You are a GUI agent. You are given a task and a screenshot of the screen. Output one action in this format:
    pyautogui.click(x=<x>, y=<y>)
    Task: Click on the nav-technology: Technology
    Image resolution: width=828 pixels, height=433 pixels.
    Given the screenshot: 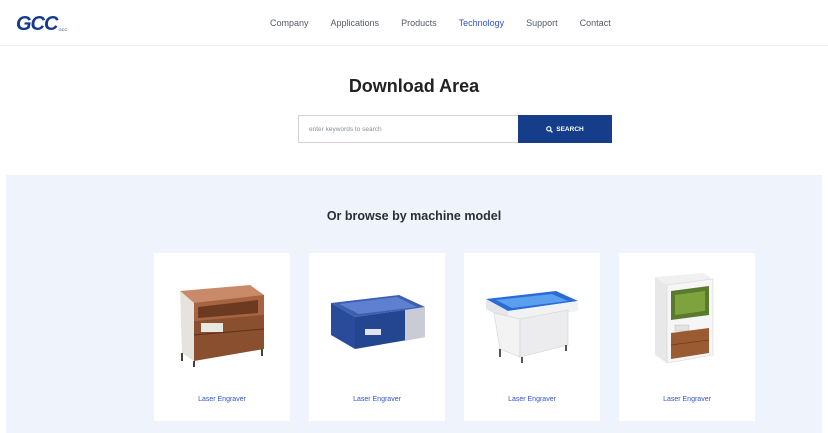 What is the action you would take?
    pyautogui.click(x=482, y=23)
    